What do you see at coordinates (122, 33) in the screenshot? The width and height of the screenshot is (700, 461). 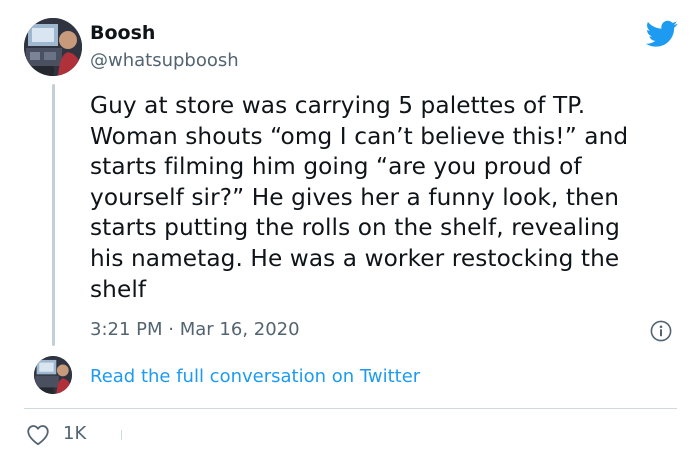 I see `author-display-name: Boosh` at bounding box center [122, 33].